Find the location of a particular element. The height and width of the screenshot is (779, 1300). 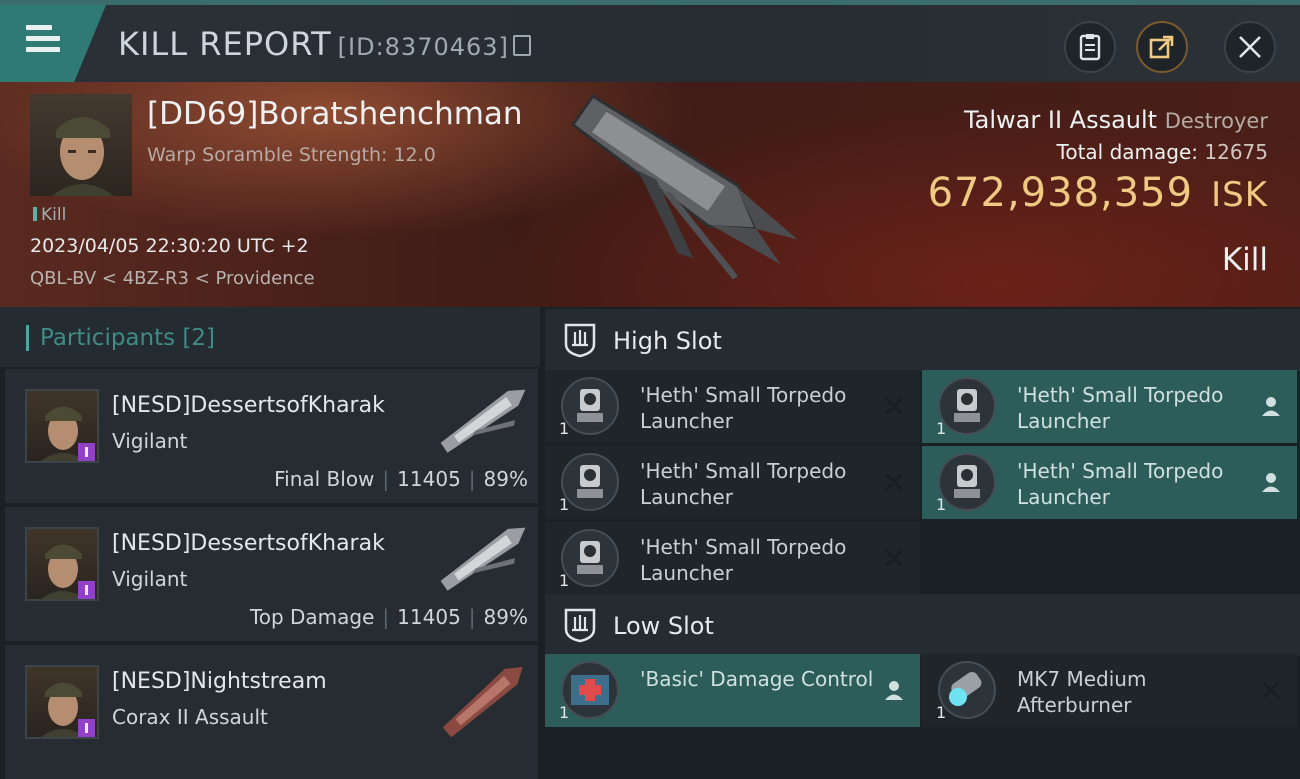

close-icon is located at coordinates (1250, 47).